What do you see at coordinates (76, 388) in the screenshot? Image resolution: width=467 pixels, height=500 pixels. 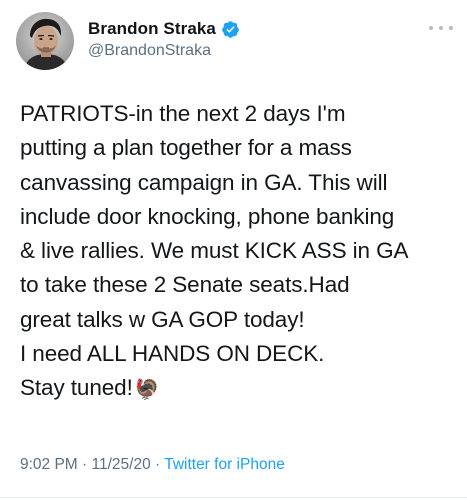 I see `tweet-text-line: Stay tuned!` at bounding box center [76, 388].